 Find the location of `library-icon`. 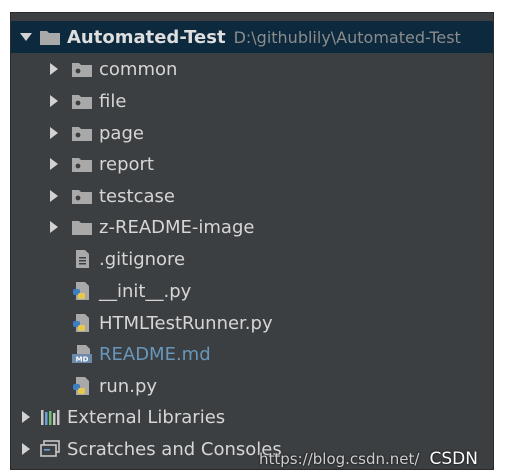

library-icon is located at coordinates (50, 417).